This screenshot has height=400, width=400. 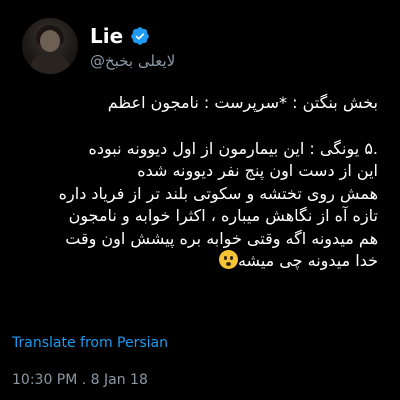 What do you see at coordinates (90, 343) in the screenshot?
I see `translate-link: Translate from Persian` at bounding box center [90, 343].